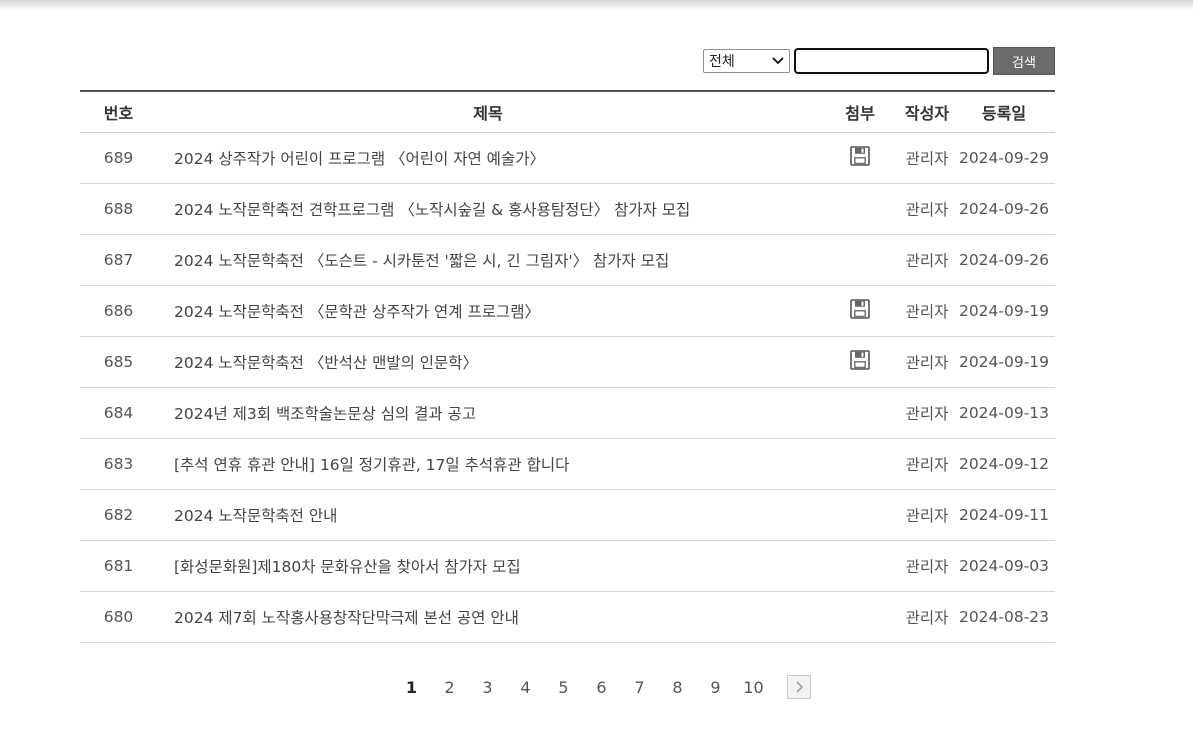  I want to click on next-page-button, so click(798, 687).